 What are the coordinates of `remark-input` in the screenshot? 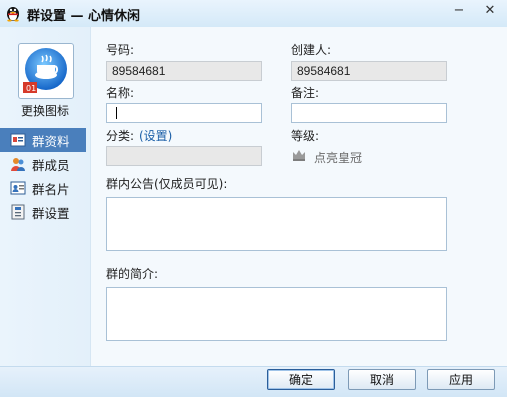 It's located at (369, 113).